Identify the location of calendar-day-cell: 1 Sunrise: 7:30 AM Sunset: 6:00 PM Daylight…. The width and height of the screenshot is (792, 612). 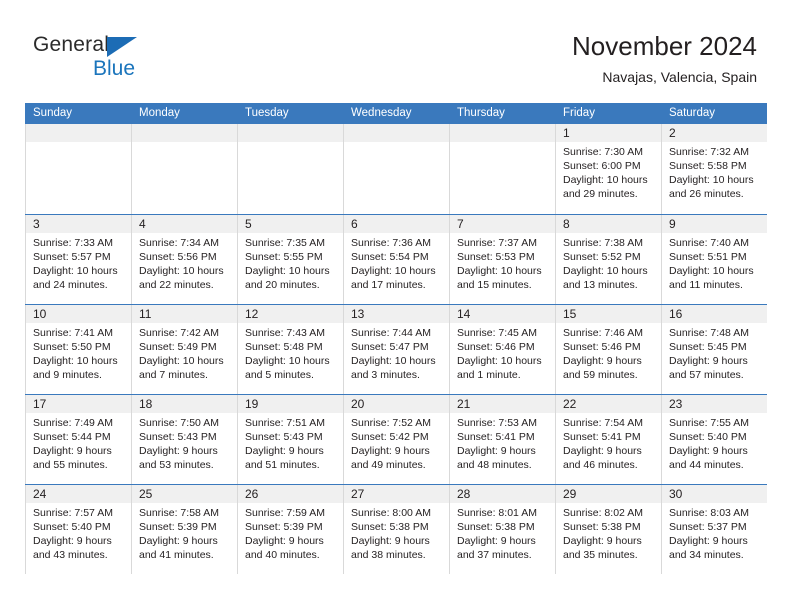
(608, 169).